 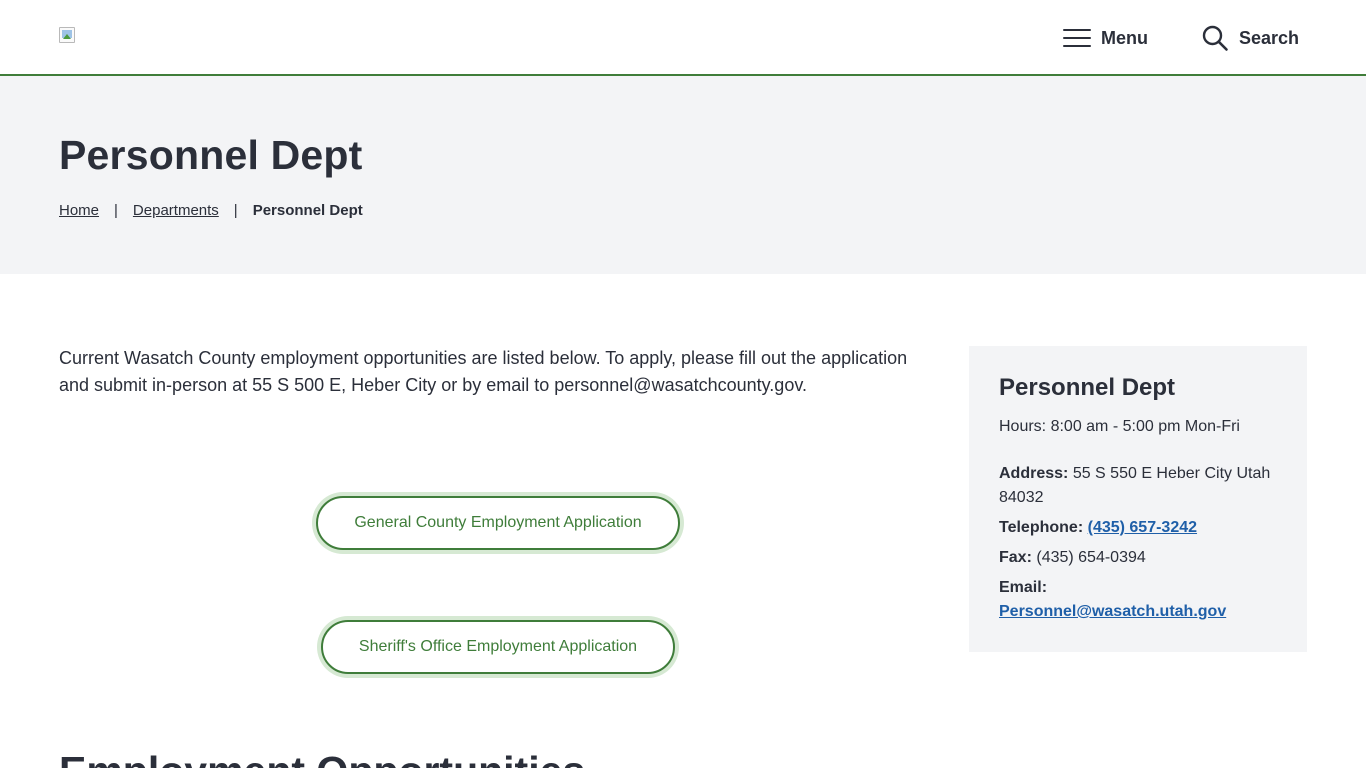 What do you see at coordinates (322, 758) in the screenshot?
I see `employment-opportunities-heading: Employment Opportunities` at bounding box center [322, 758].